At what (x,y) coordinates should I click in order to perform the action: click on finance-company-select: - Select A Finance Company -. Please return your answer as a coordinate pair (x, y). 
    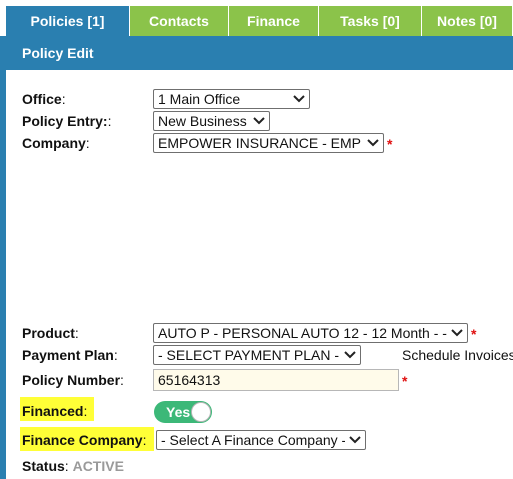
    Looking at the image, I should click on (261, 440).